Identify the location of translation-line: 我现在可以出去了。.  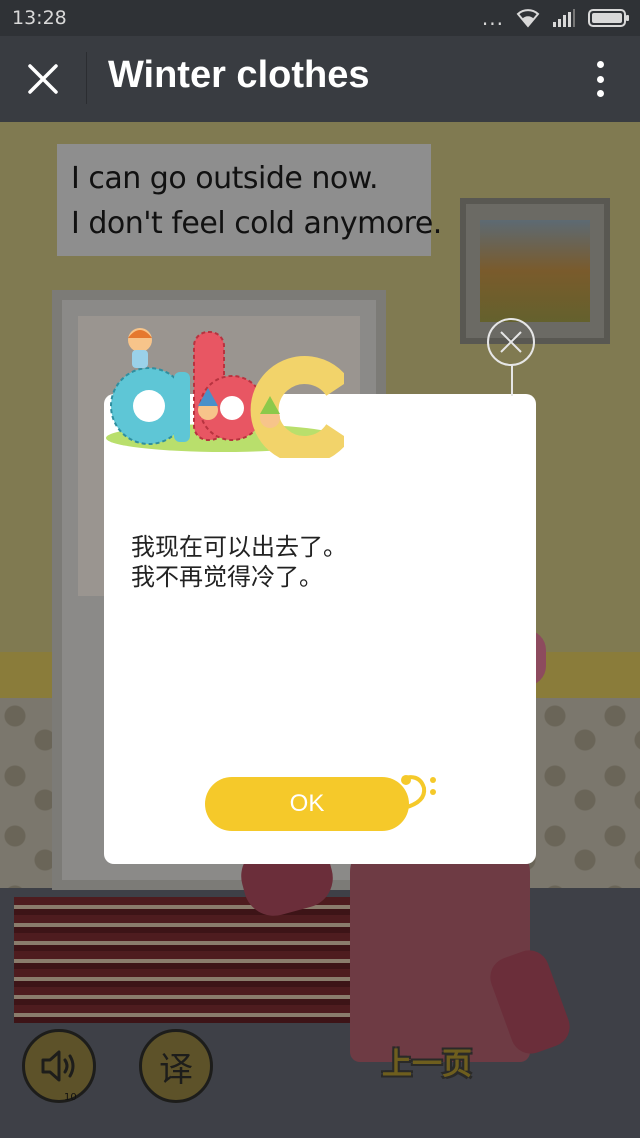
(239, 547).